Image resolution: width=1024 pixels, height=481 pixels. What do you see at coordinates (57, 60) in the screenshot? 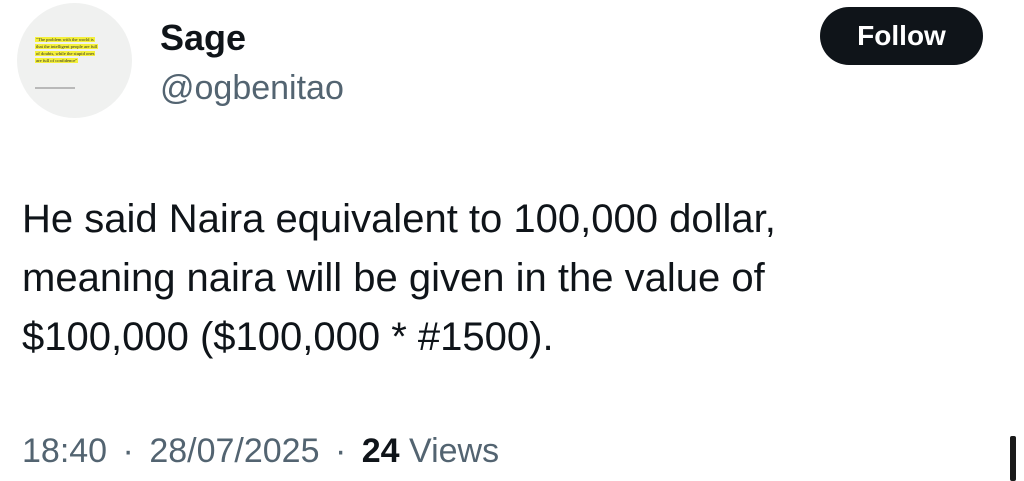
I see `avatar-quote-line: are full of confidence"` at bounding box center [57, 60].